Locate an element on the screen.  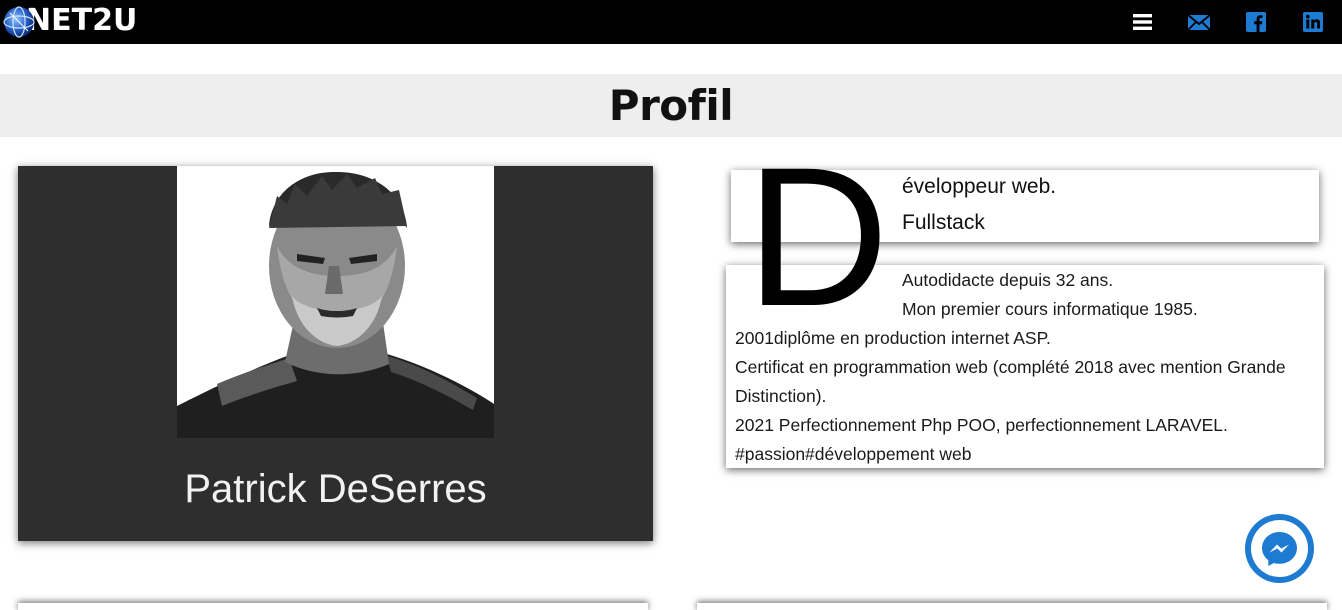
messenger-chat-button is located at coordinates (1279, 548).